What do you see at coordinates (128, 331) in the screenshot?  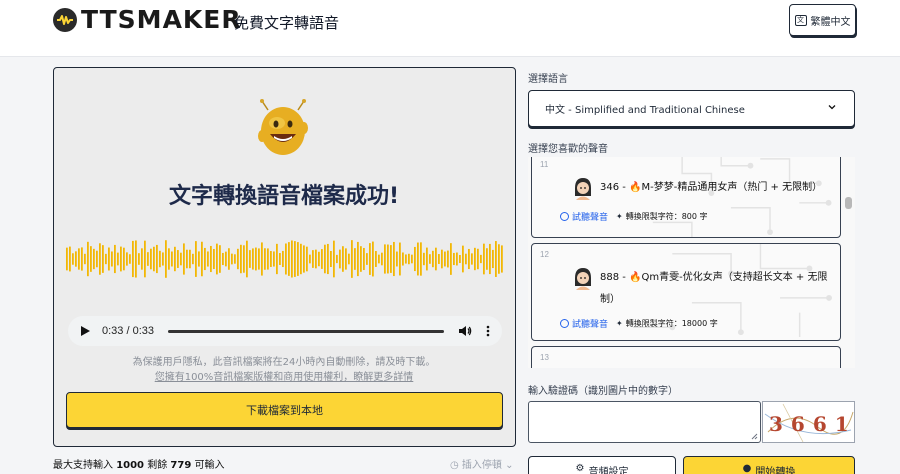 I see `audio-time: 0:33 / 0:33` at bounding box center [128, 331].